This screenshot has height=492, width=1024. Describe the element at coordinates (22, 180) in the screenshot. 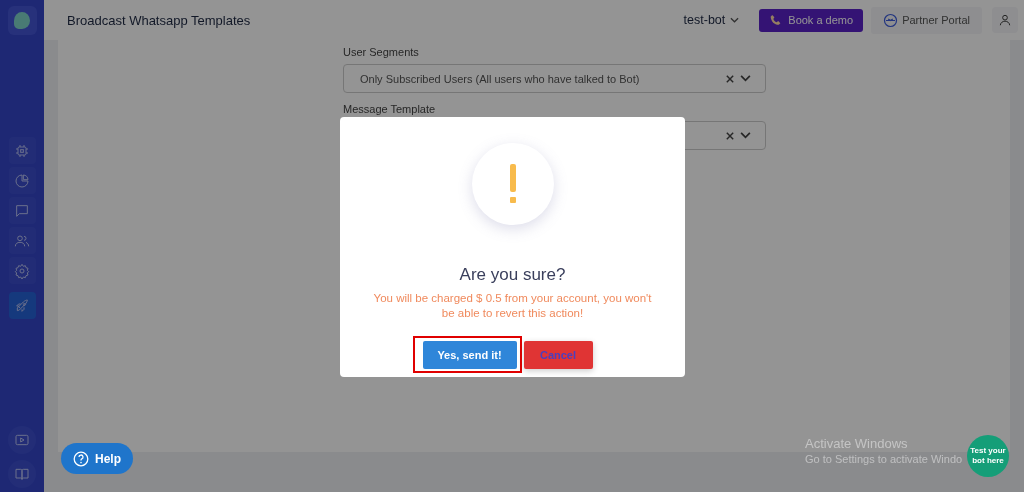

I see `pie-chart-icon` at that location.